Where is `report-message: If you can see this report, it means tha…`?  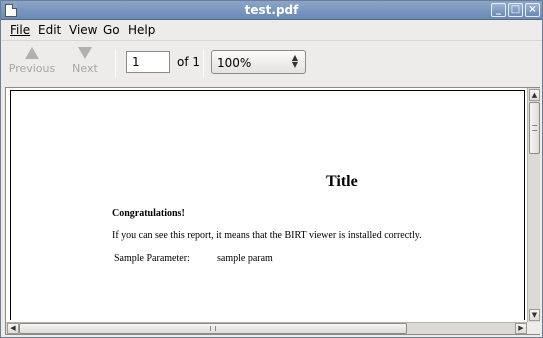 report-message: If you can see this report, it means tha… is located at coordinates (267, 235).